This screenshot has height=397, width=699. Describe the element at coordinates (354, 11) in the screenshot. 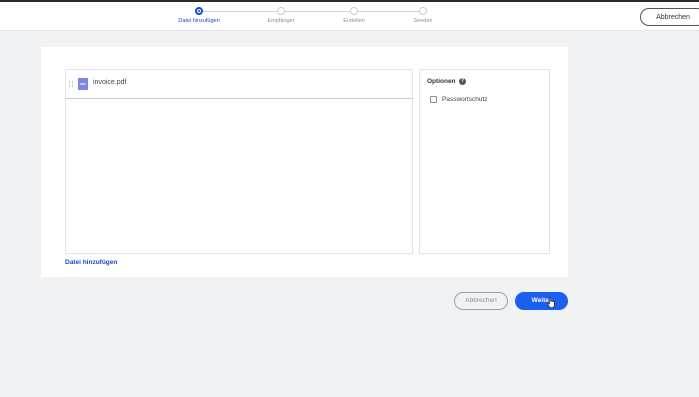

I see `step-3-indicator` at that location.